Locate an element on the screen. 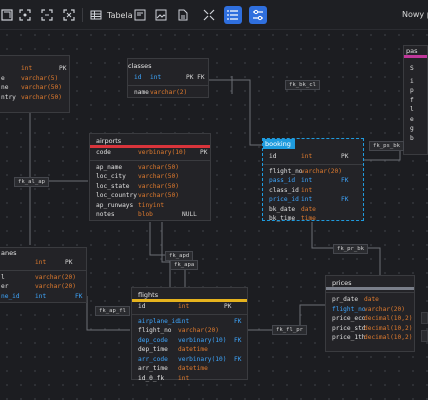 The image size is (428, 400). table-row: price_eco decimal(10,2) is located at coordinates (372, 318).